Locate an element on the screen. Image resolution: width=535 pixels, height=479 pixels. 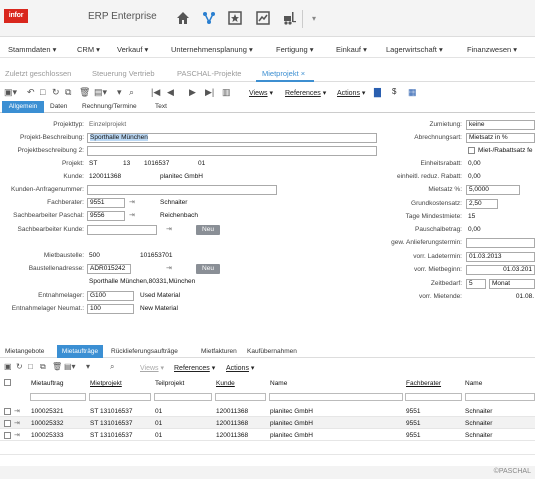
subtab-text: Text is located at coordinates (161, 106).